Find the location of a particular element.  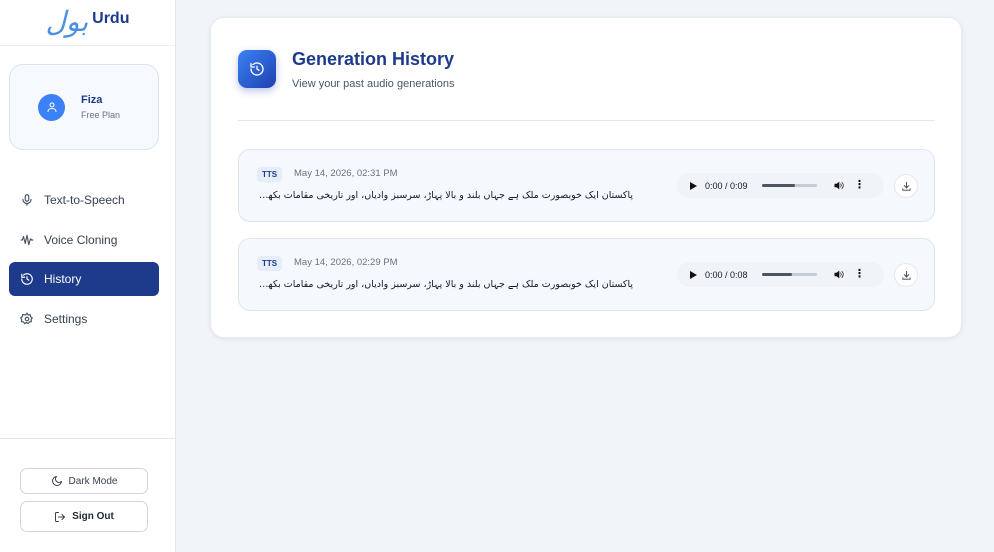

sidebar-item-text-to-speech: Text-to-Speech is located at coordinates (84, 200).